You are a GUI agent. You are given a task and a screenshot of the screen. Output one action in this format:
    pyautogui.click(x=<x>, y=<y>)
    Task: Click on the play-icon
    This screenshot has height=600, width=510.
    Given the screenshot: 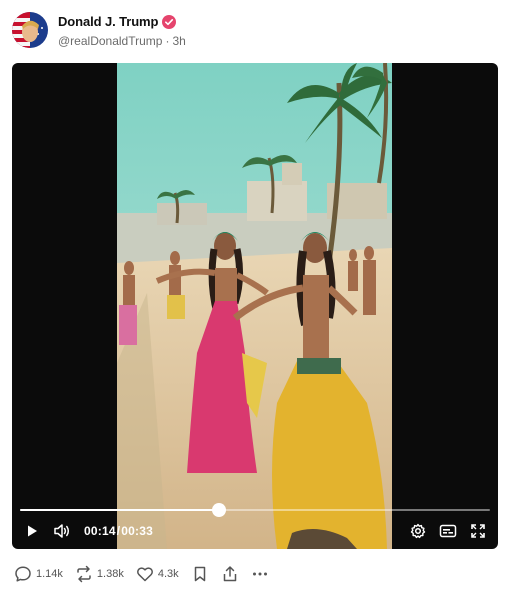 What is the action you would take?
    pyautogui.click(x=32, y=531)
    